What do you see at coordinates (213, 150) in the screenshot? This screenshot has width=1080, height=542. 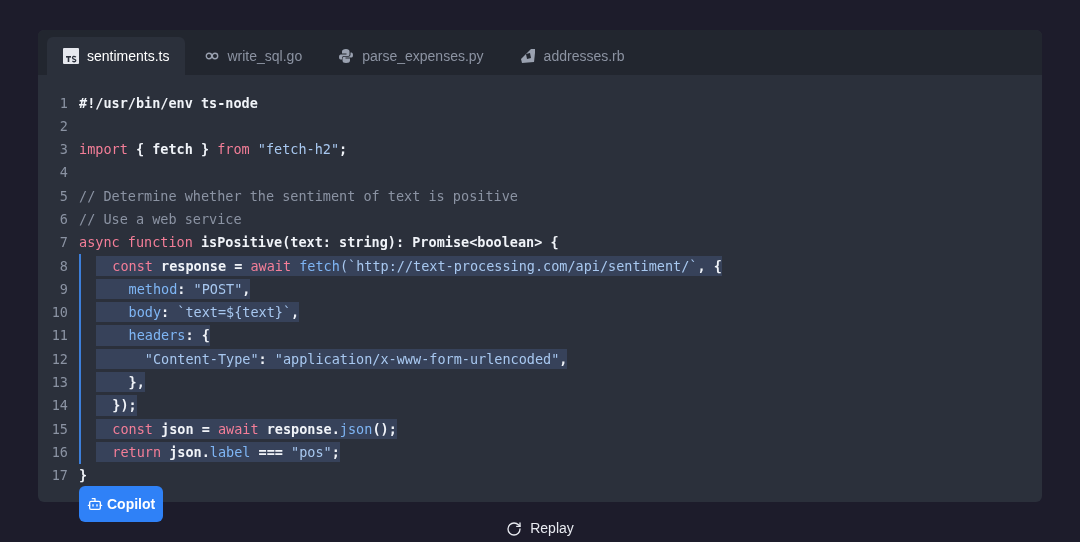 I see `code-line: import { fetch } from "fetch-h2";` at bounding box center [213, 150].